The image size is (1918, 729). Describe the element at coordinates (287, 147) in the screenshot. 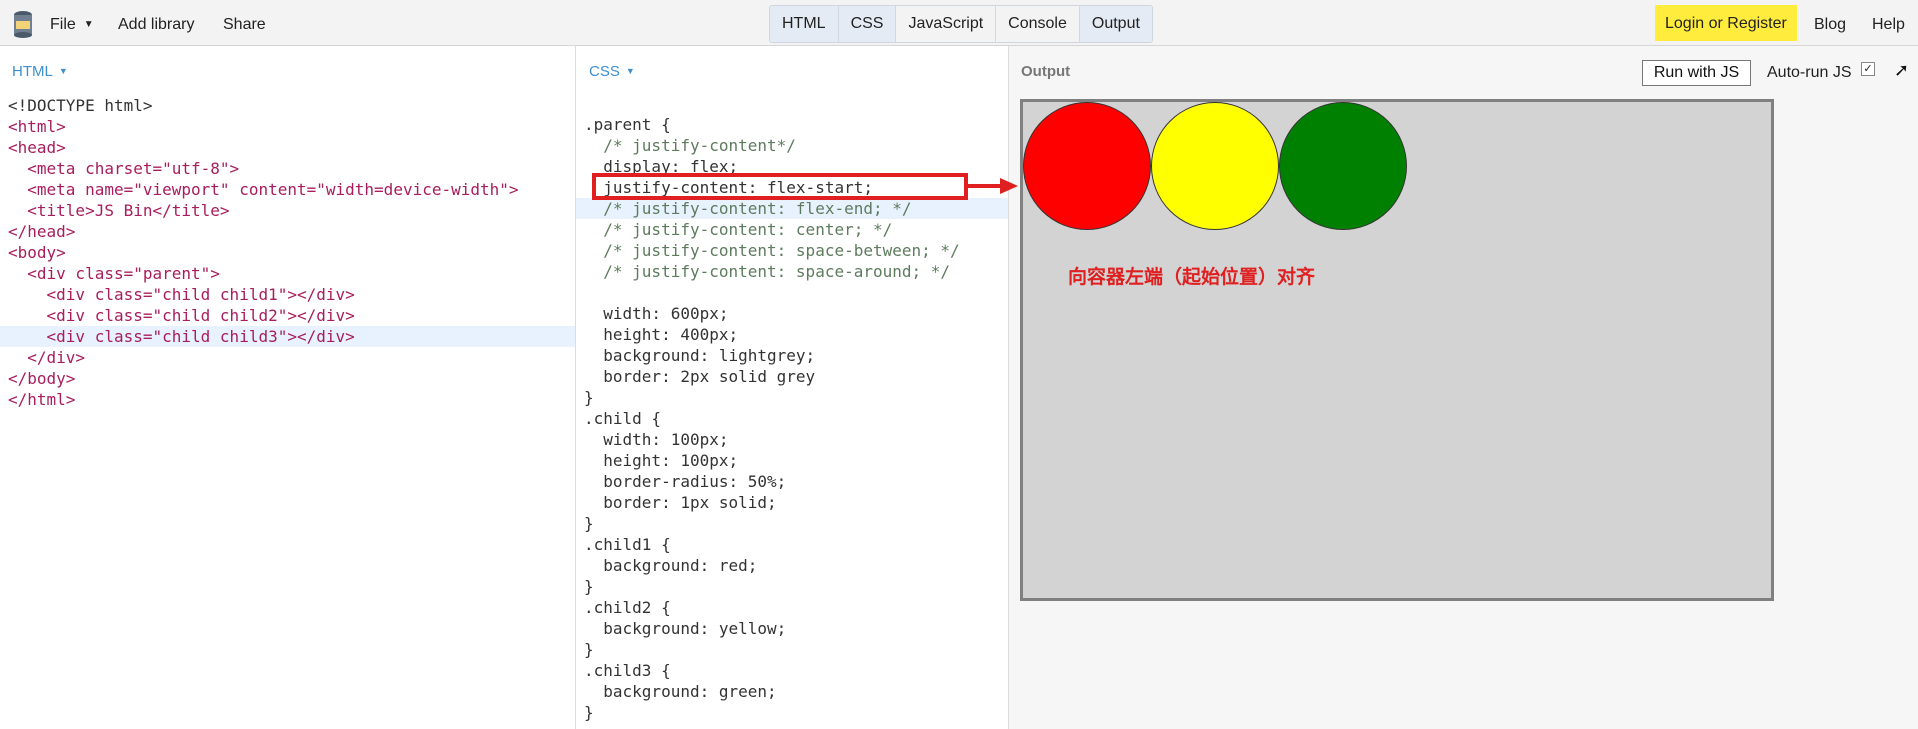

I see `code-line: <head>` at that location.